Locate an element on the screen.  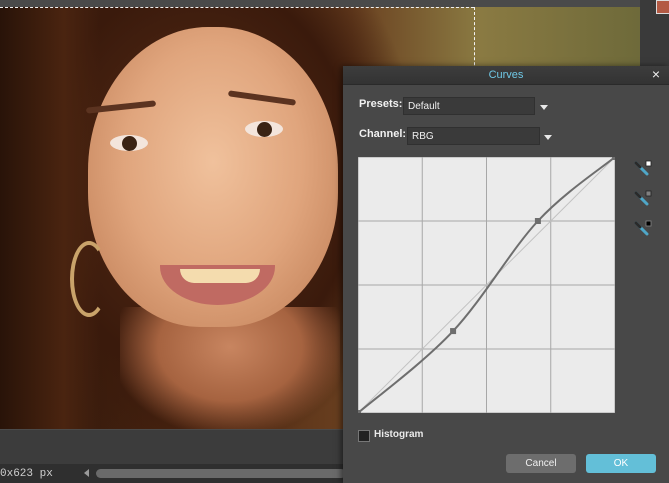
dialog-title: Curves is located at coordinates (506, 75).